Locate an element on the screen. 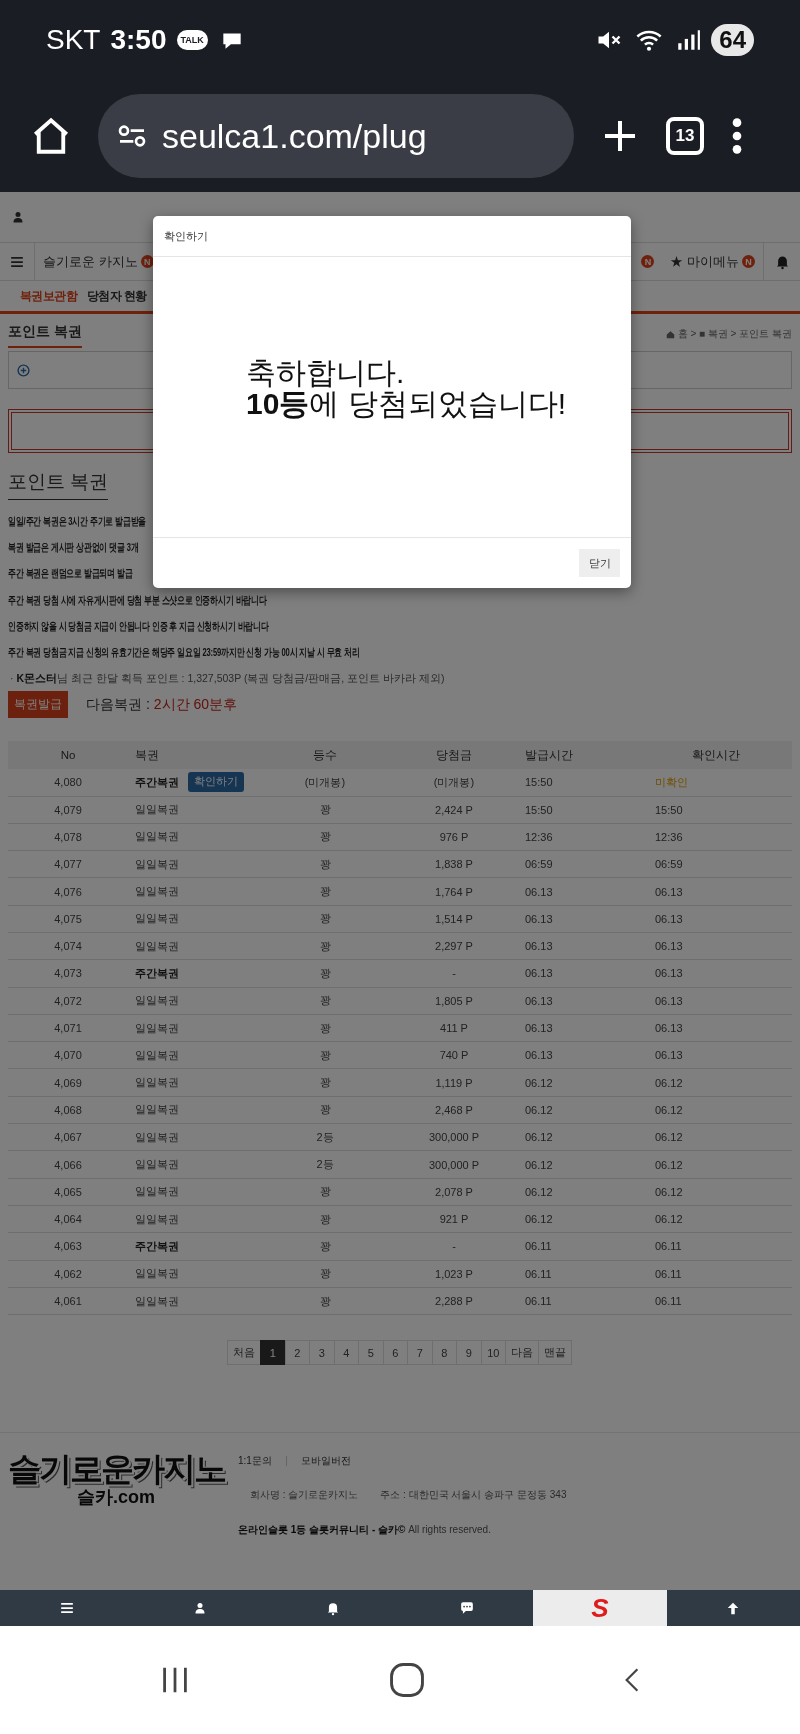 Image resolution: width=800 pixels, height=1734 pixels. page-button: 6 is located at coordinates (395, 1353).